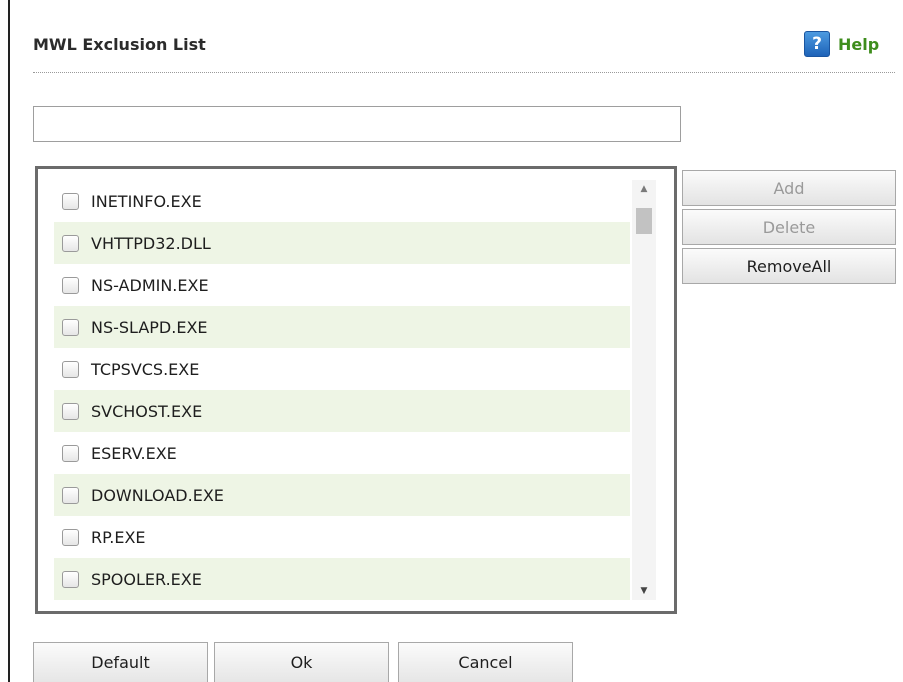 Image resolution: width=903 pixels, height=682 pixels. I want to click on list-item-label: TCPSVCS.EXE, so click(145, 369).